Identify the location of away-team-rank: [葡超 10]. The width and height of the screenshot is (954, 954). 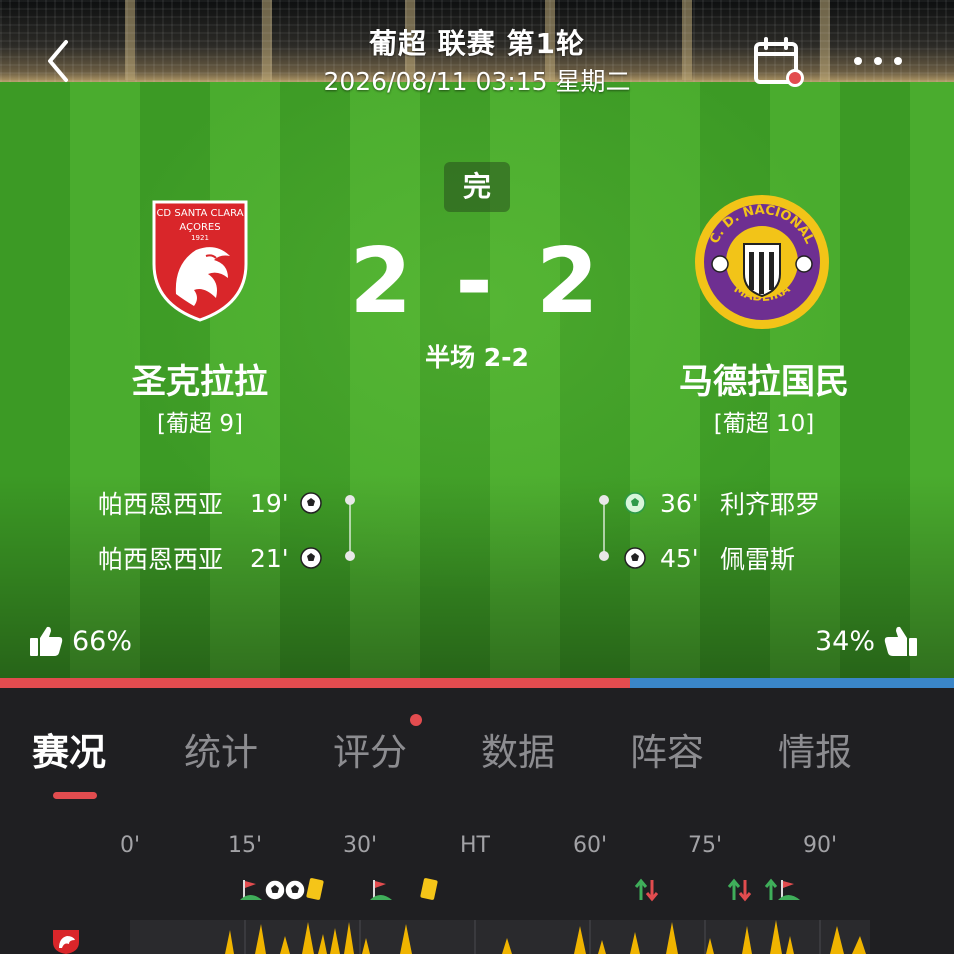
(764, 424).